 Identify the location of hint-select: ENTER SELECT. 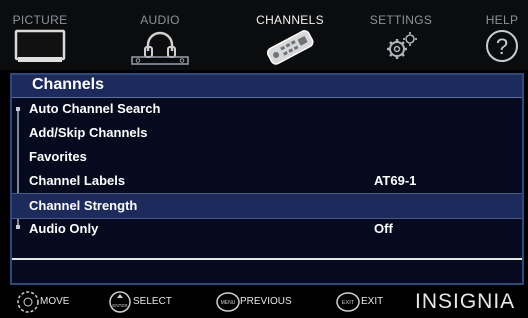
(153, 302).